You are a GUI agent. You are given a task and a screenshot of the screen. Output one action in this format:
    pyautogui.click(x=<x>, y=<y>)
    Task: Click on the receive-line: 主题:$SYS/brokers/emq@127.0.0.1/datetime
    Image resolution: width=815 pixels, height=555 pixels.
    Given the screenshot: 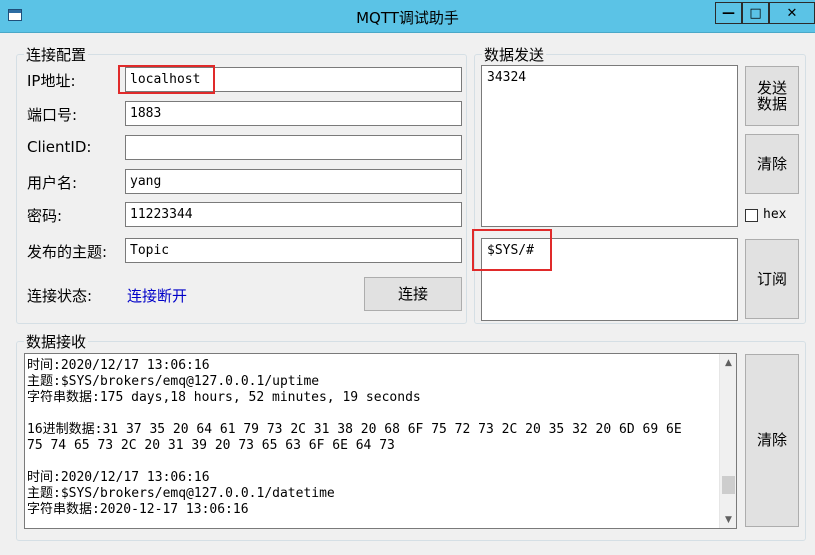 What is the action you would take?
    pyautogui.click(x=181, y=493)
    